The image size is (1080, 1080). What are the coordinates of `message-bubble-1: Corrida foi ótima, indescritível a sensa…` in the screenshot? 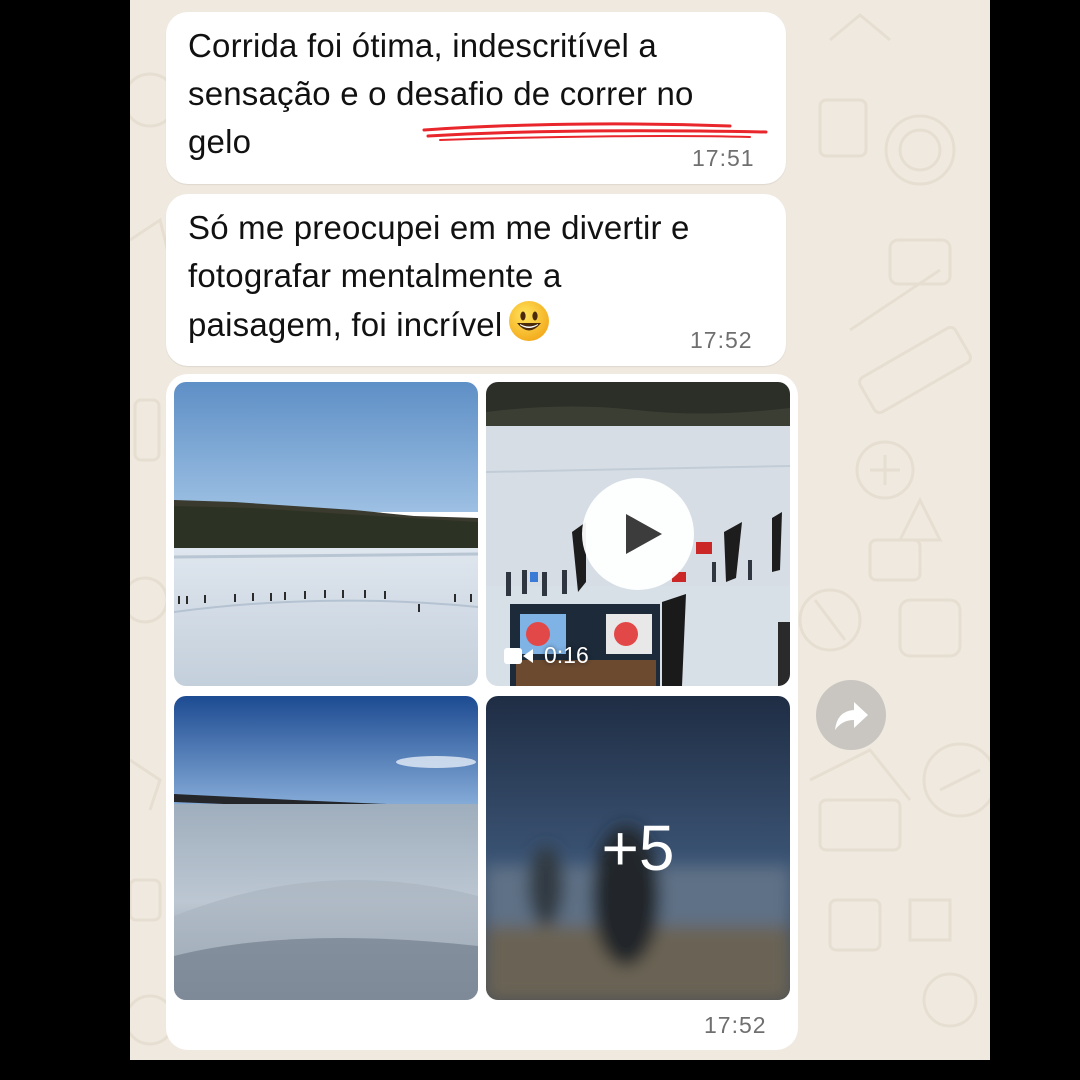 It's located at (476, 98).